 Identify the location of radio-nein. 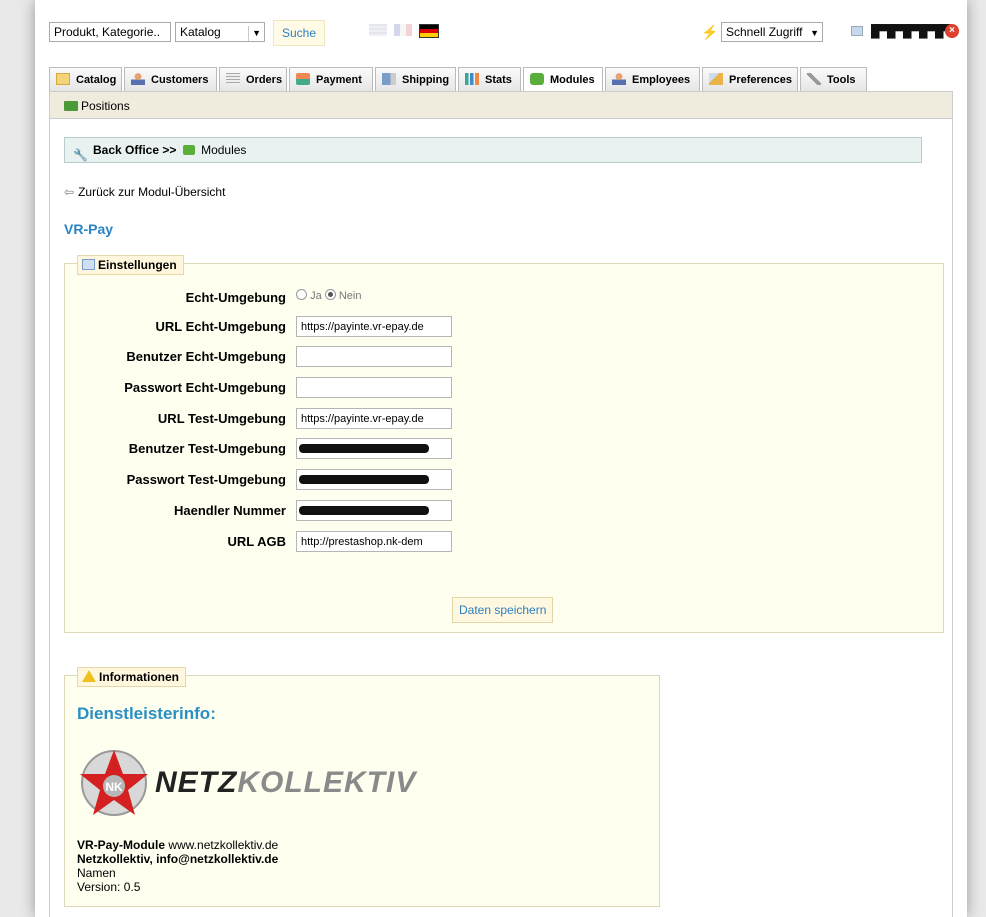
(330, 294).